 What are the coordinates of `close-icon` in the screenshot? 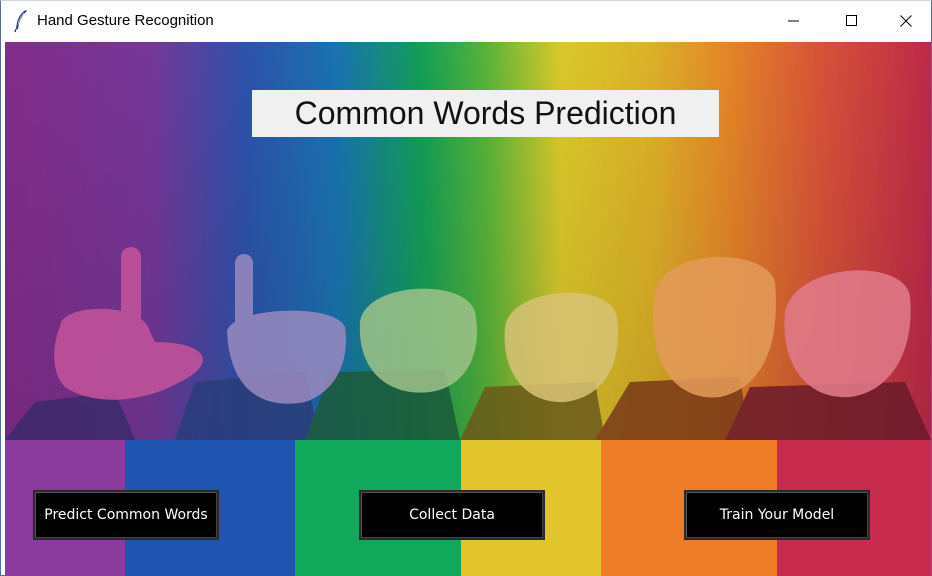 It's located at (906, 21).